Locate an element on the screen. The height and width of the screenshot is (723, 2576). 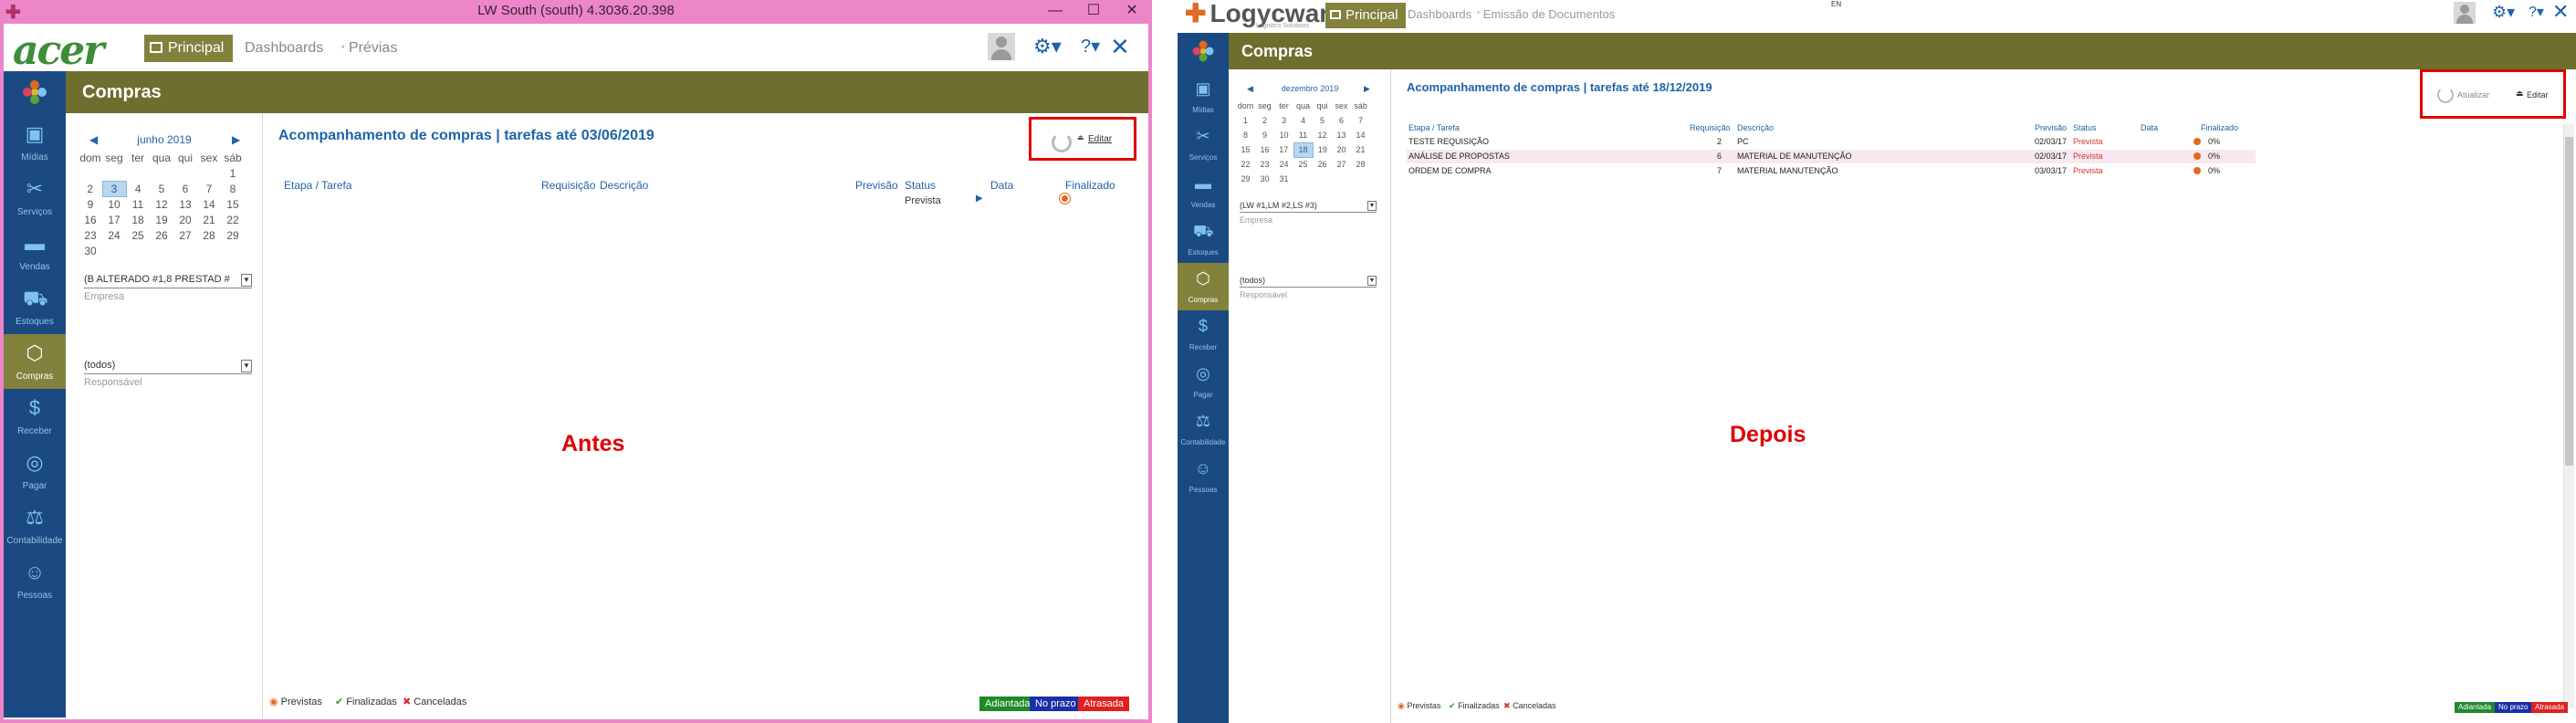
close-window-button: ✕ is located at coordinates (1132, 12).